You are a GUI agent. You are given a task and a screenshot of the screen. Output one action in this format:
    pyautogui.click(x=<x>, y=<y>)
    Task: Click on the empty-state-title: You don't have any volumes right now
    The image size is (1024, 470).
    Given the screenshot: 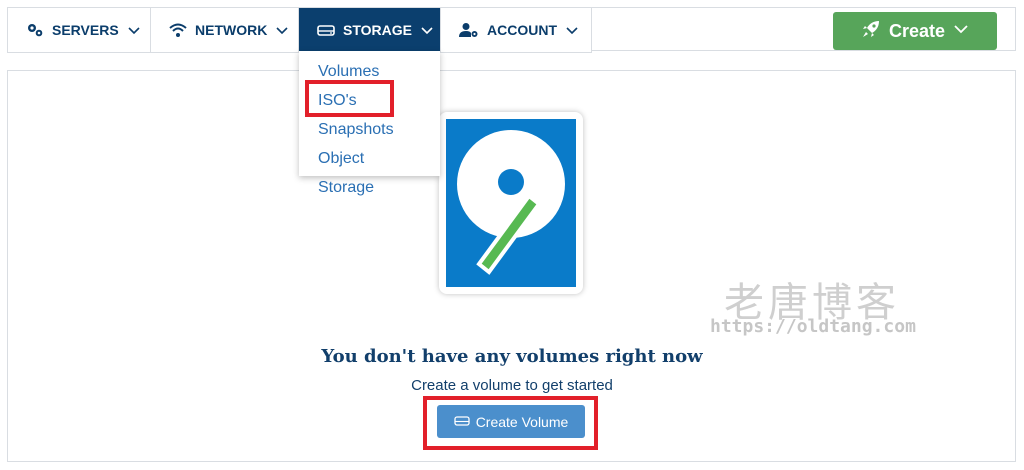 What is the action you would take?
    pyautogui.click(x=512, y=356)
    